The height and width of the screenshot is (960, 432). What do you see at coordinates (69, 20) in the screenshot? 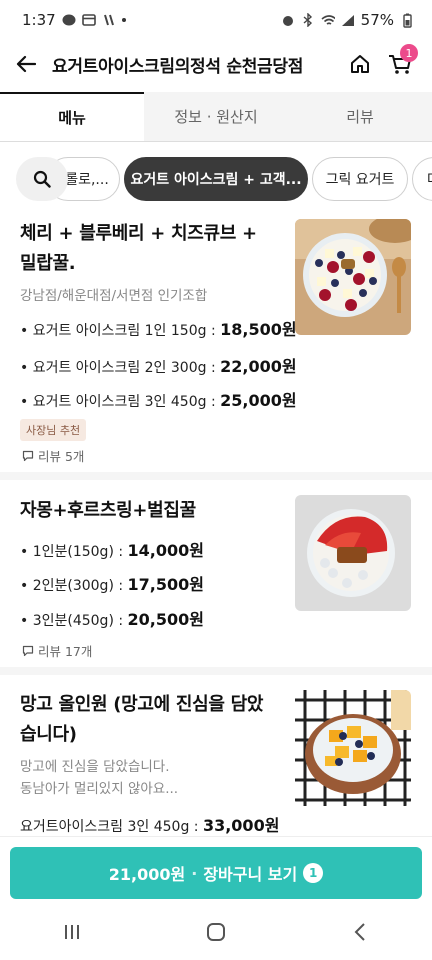
I see `talk-notification-icon` at bounding box center [69, 20].